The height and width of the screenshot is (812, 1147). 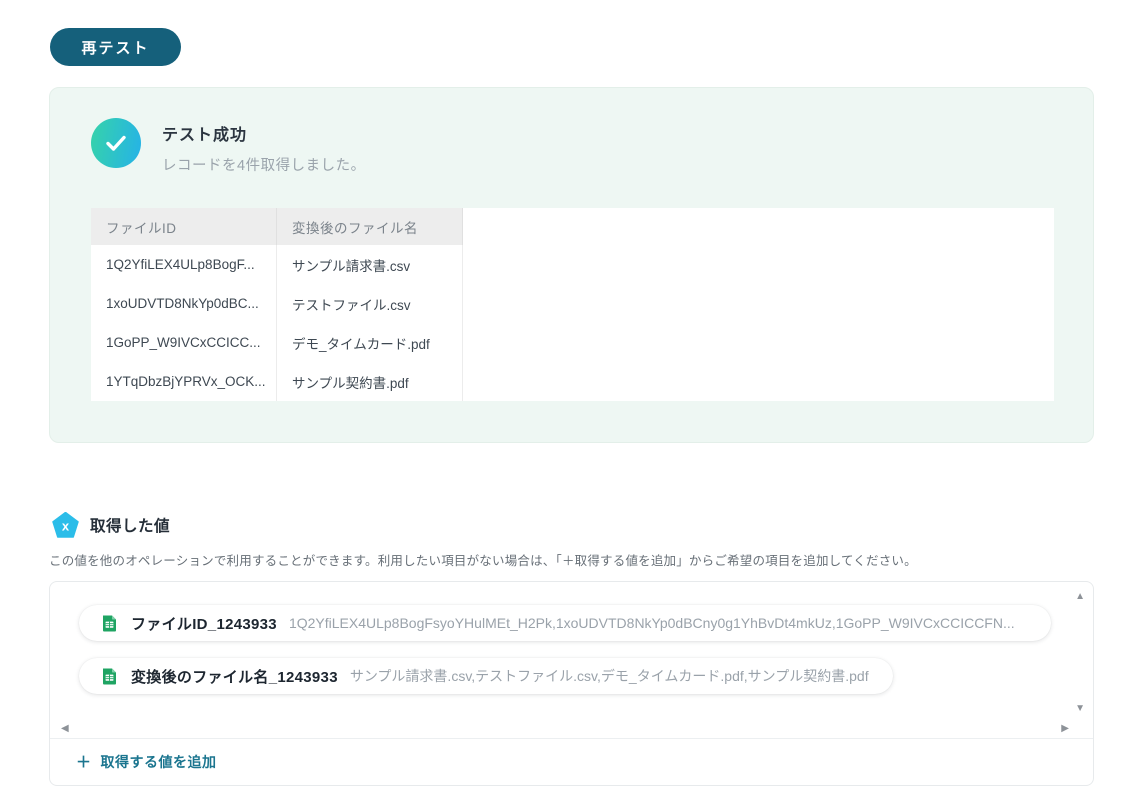 I want to click on retest-button: 再テスト, so click(x=115, y=47).